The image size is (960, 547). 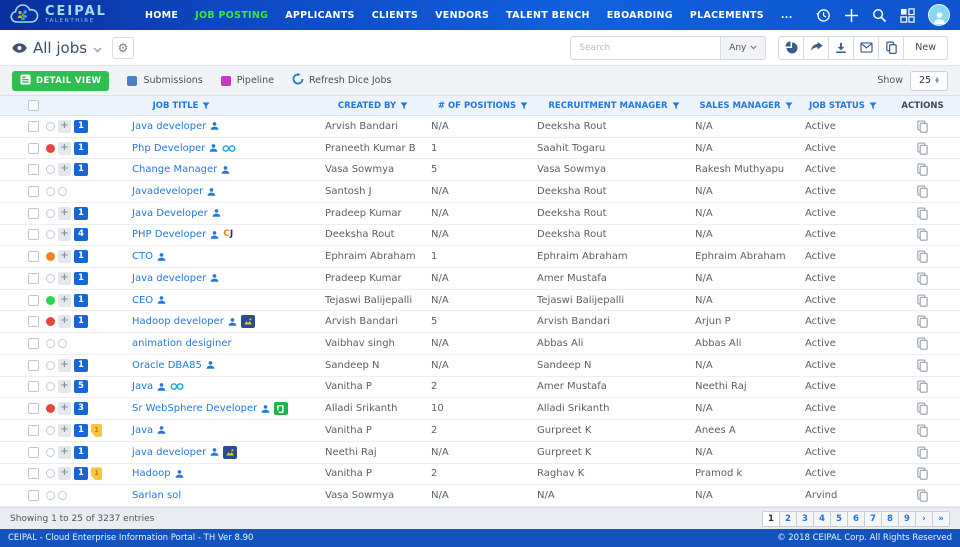 What do you see at coordinates (151, 473) in the screenshot?
I see `job-title-link: Hadoop` at bounding box center [151, 473].